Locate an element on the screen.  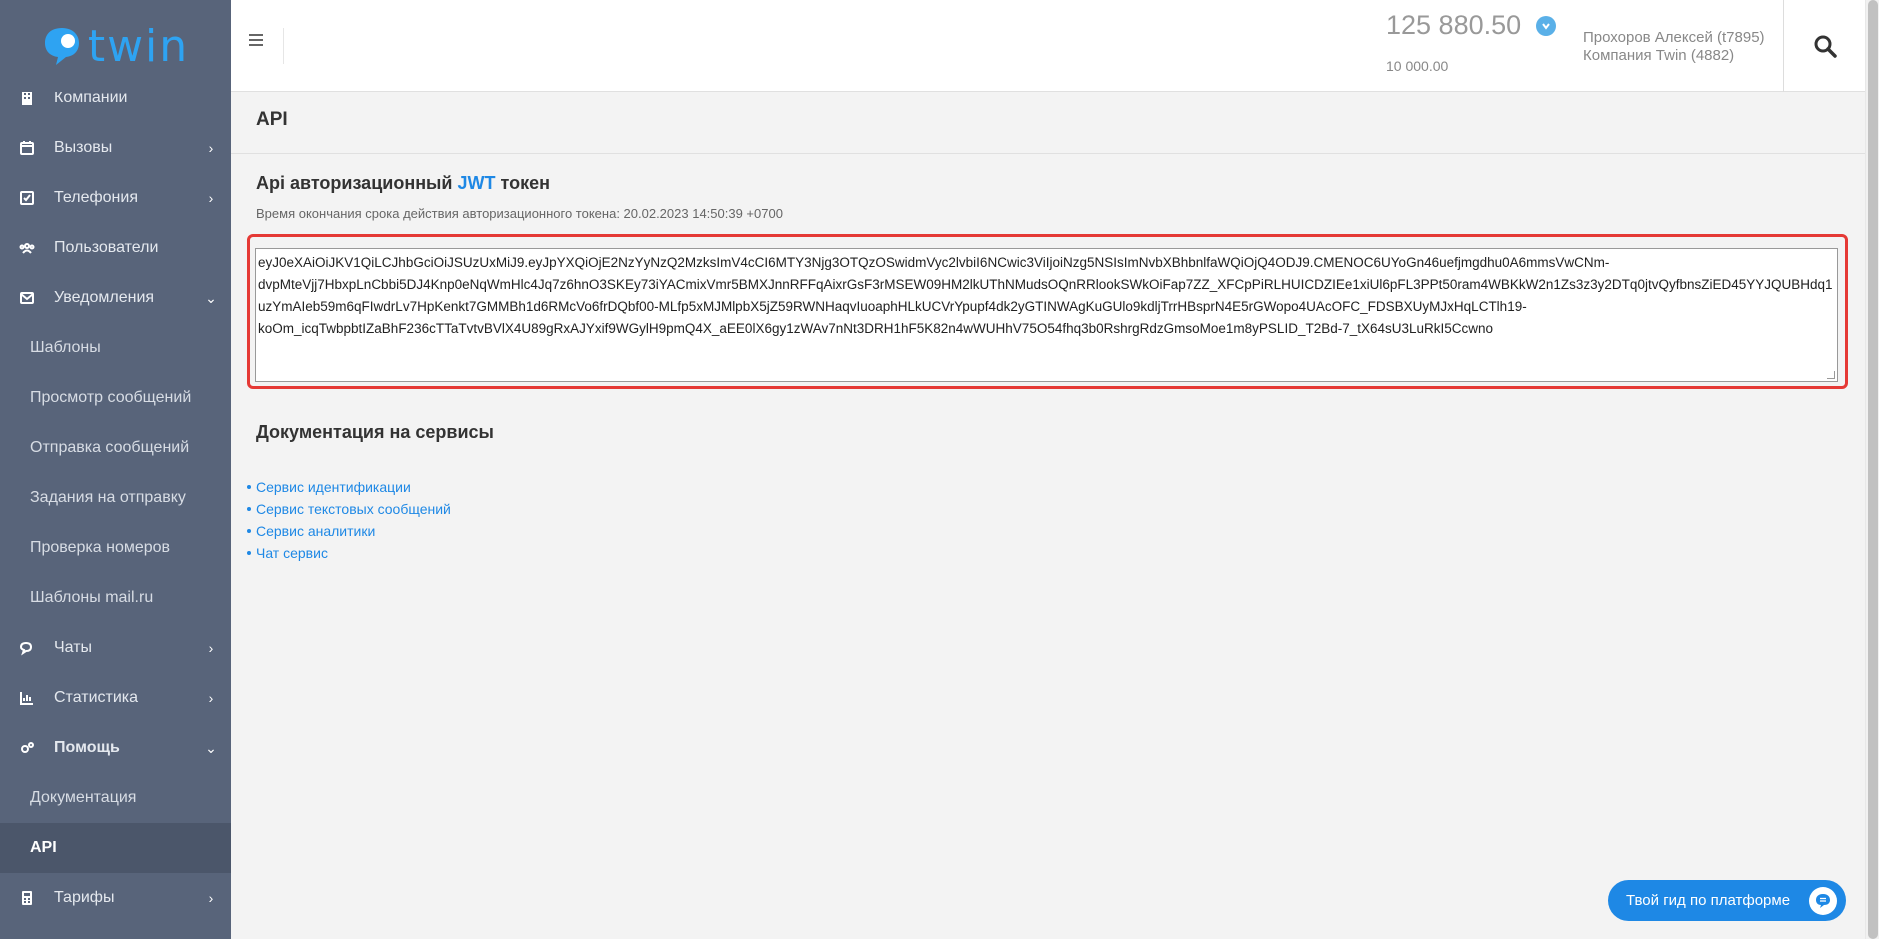
logo-text: twin is located at coordinates (138, 46).